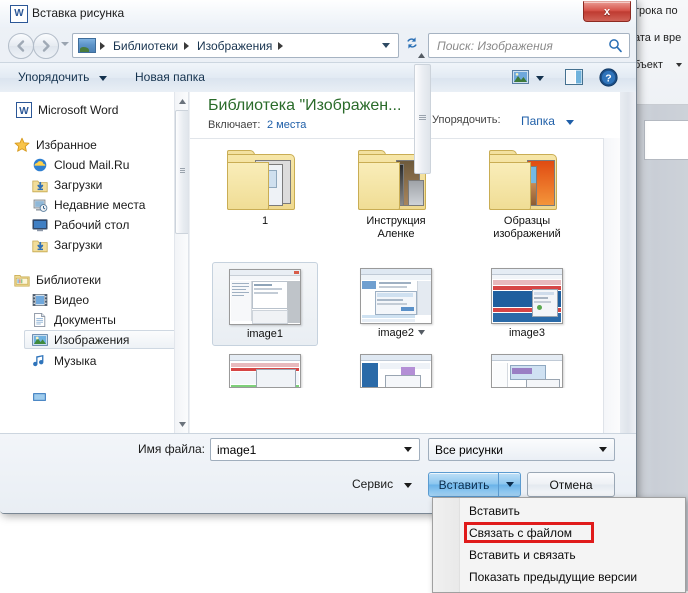  What do you see at coordinates (234, 125) in the screenshot?
I see `includes-label: Включает:` at bounding box center [234, 125].